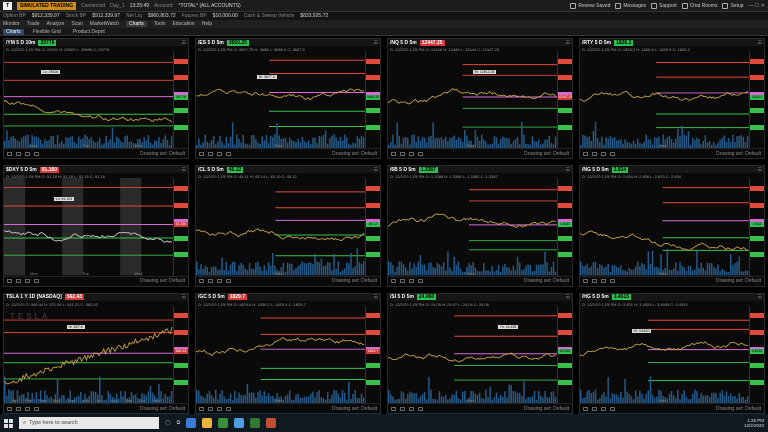  What do you see at coordinates (595, 170) in the screenshot?
I see `chart-symbol: /NG 5 D 5m` at bounding box center [595, 170].